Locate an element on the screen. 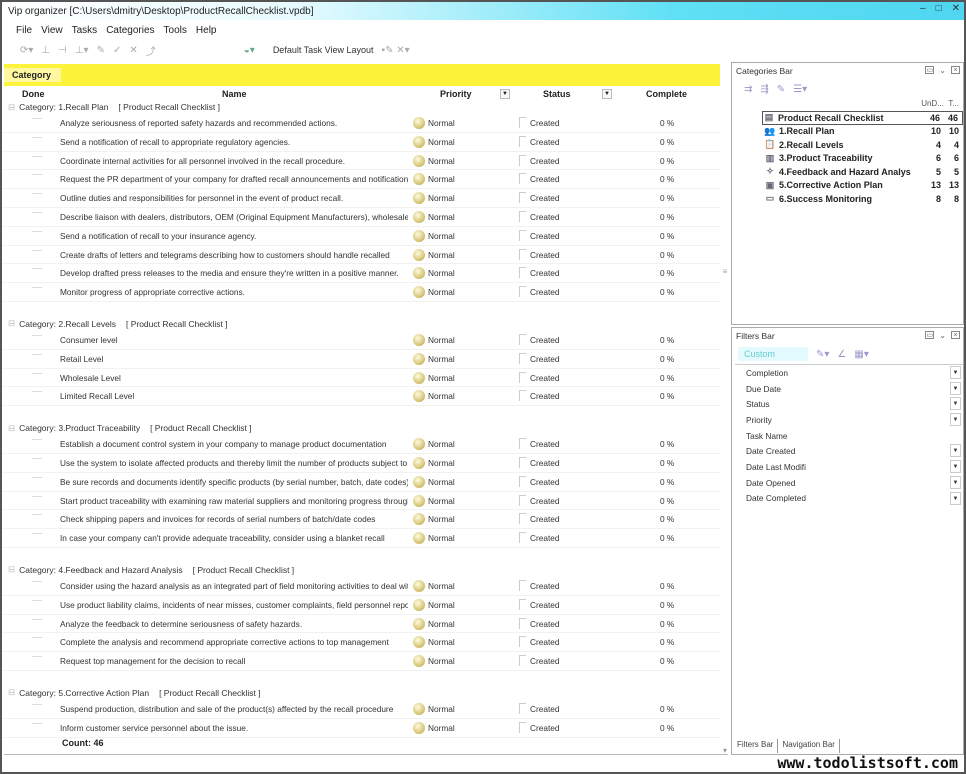 This screenshot has height=774, width=966. check-icon: ✓ is located at coordinates (117, 50).